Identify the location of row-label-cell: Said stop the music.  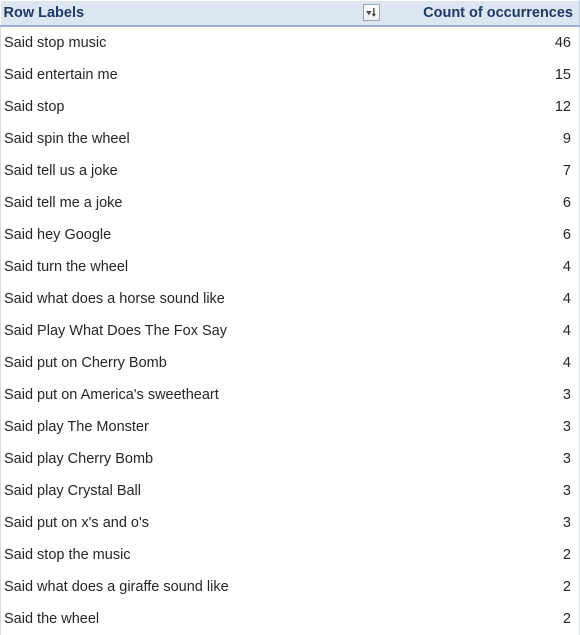
(180, 554).